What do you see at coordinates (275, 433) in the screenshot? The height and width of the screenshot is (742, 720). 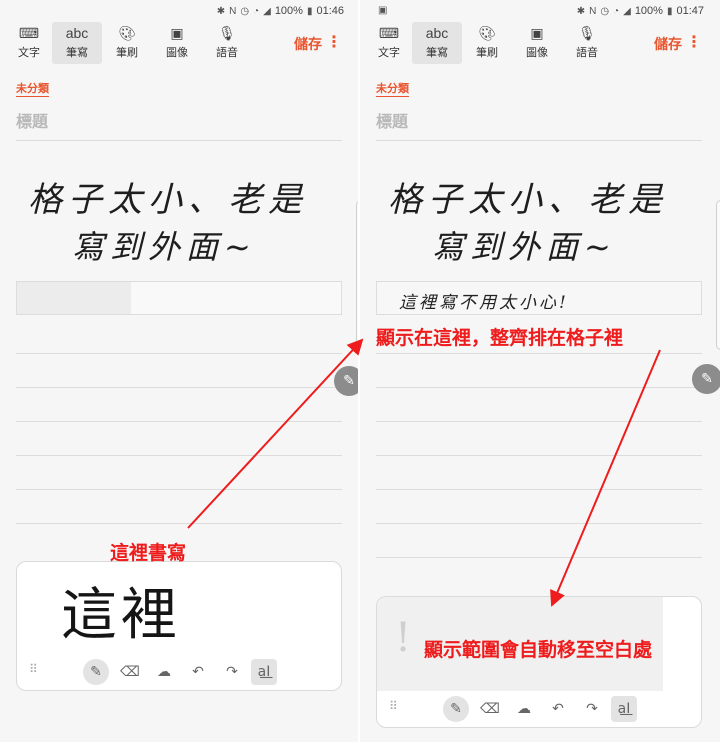 I see `arrow-to-cell` at bounding box center [275, 433].